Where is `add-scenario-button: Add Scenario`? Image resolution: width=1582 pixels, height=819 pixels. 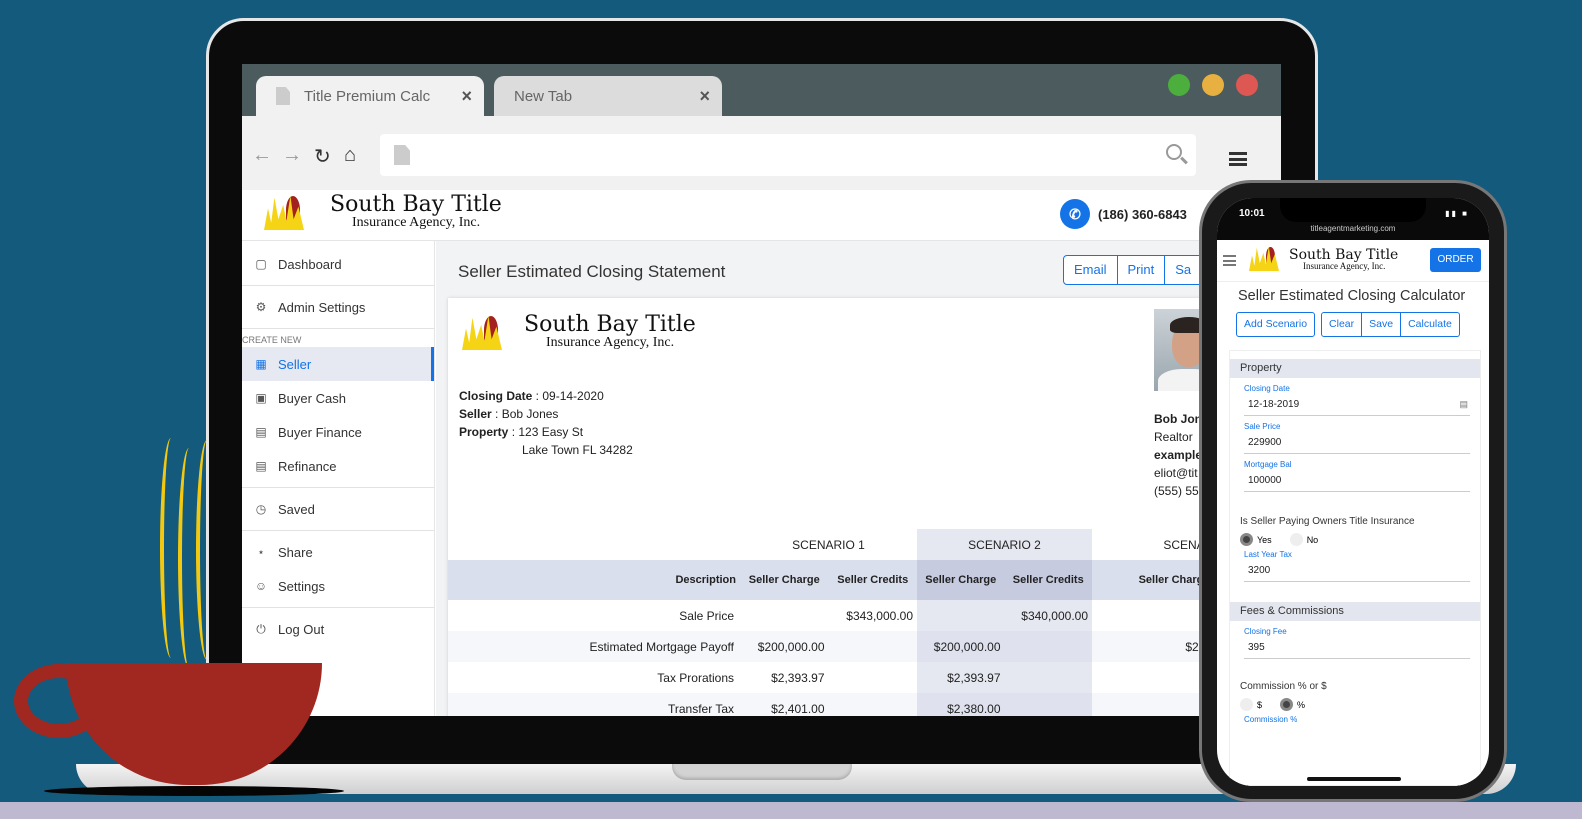
add-scenario-button: Add Scenario is located at coordinates (1276, 324).